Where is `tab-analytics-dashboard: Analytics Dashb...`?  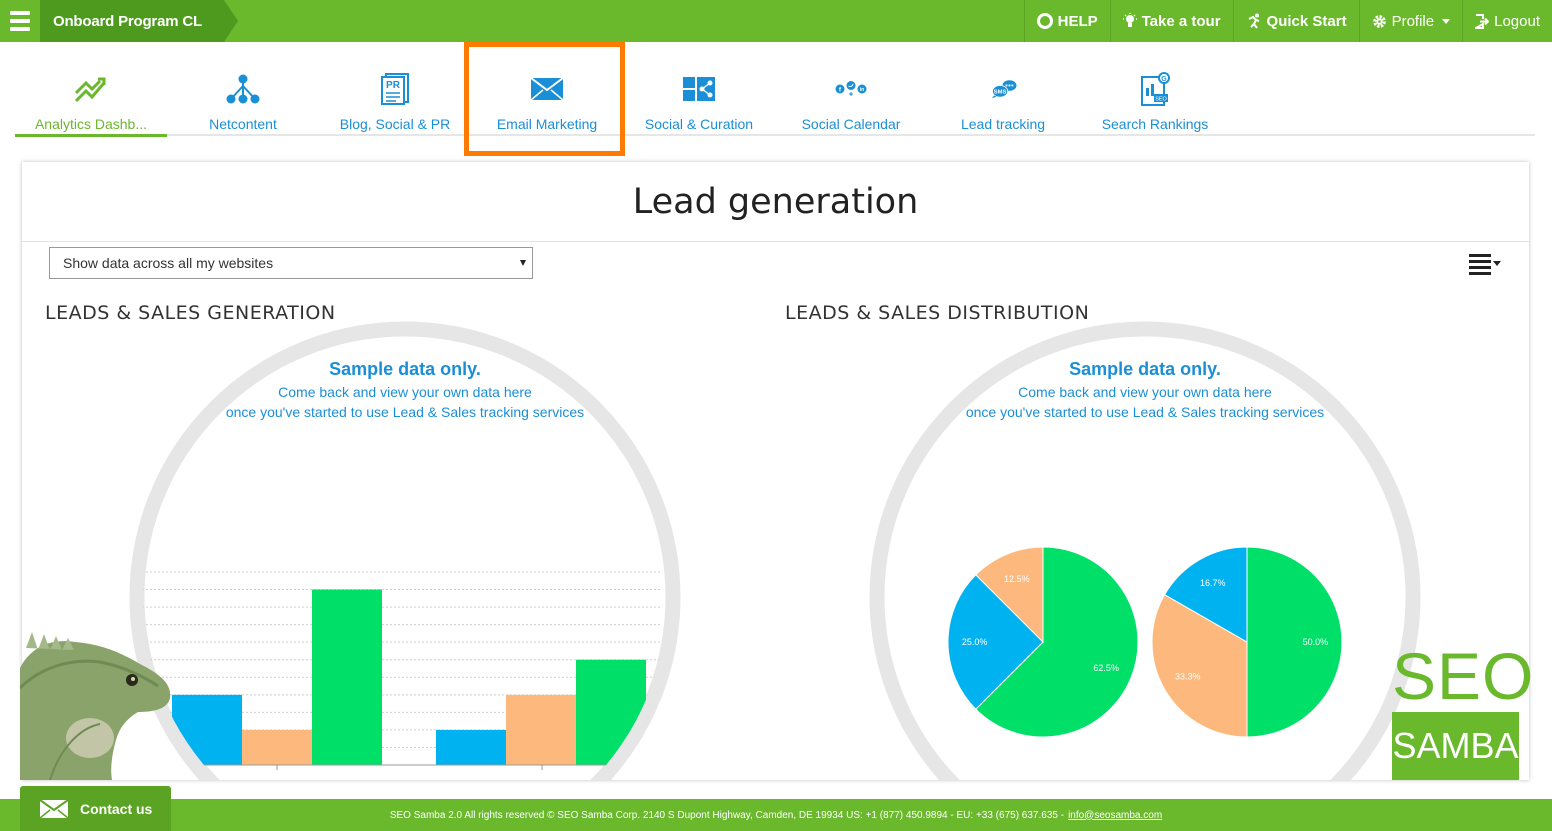 tab-analytics-dashboard: Analytics Dashb... is located at coordinates (91, 98).